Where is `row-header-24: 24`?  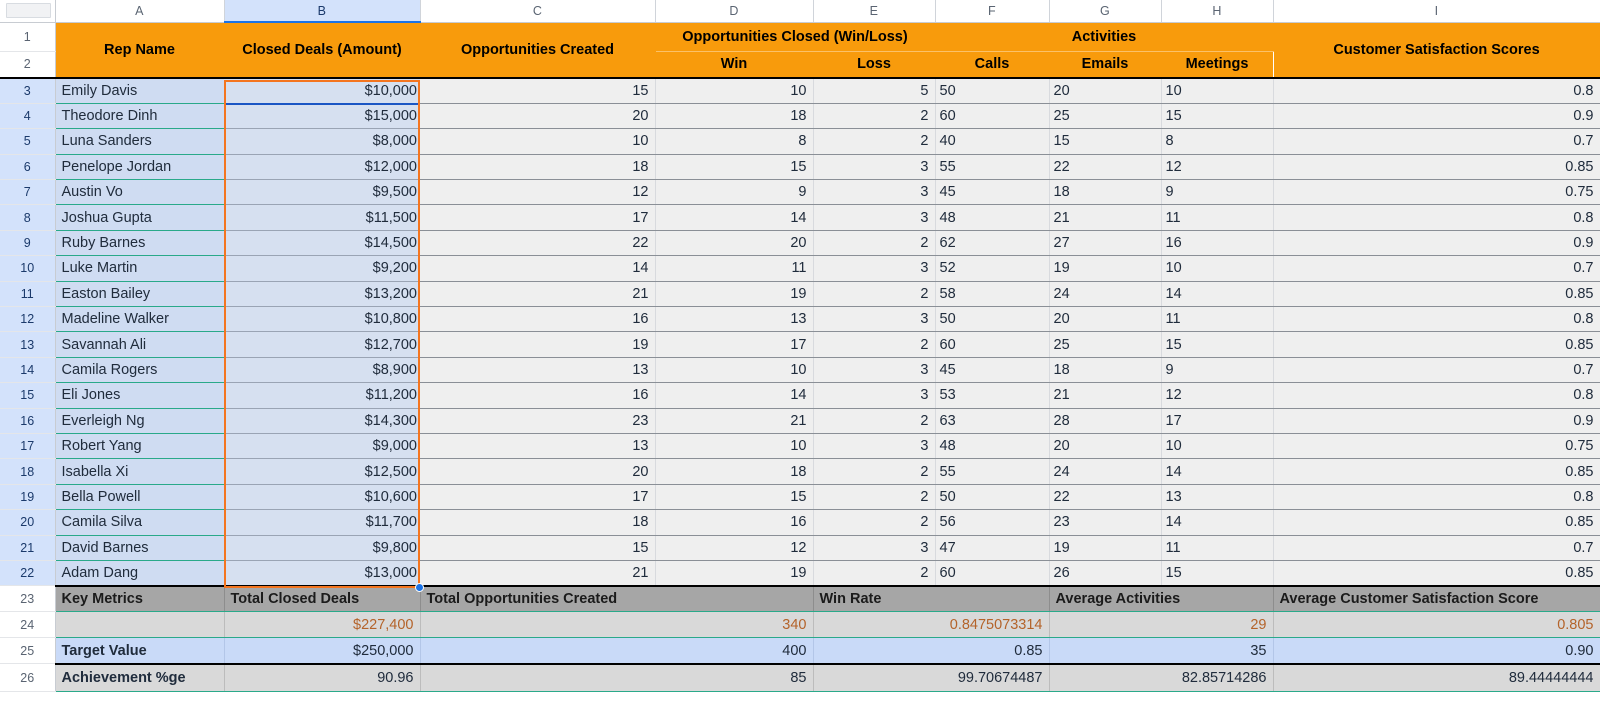 row-header-24: 24 is located at coordinates (28, 625).